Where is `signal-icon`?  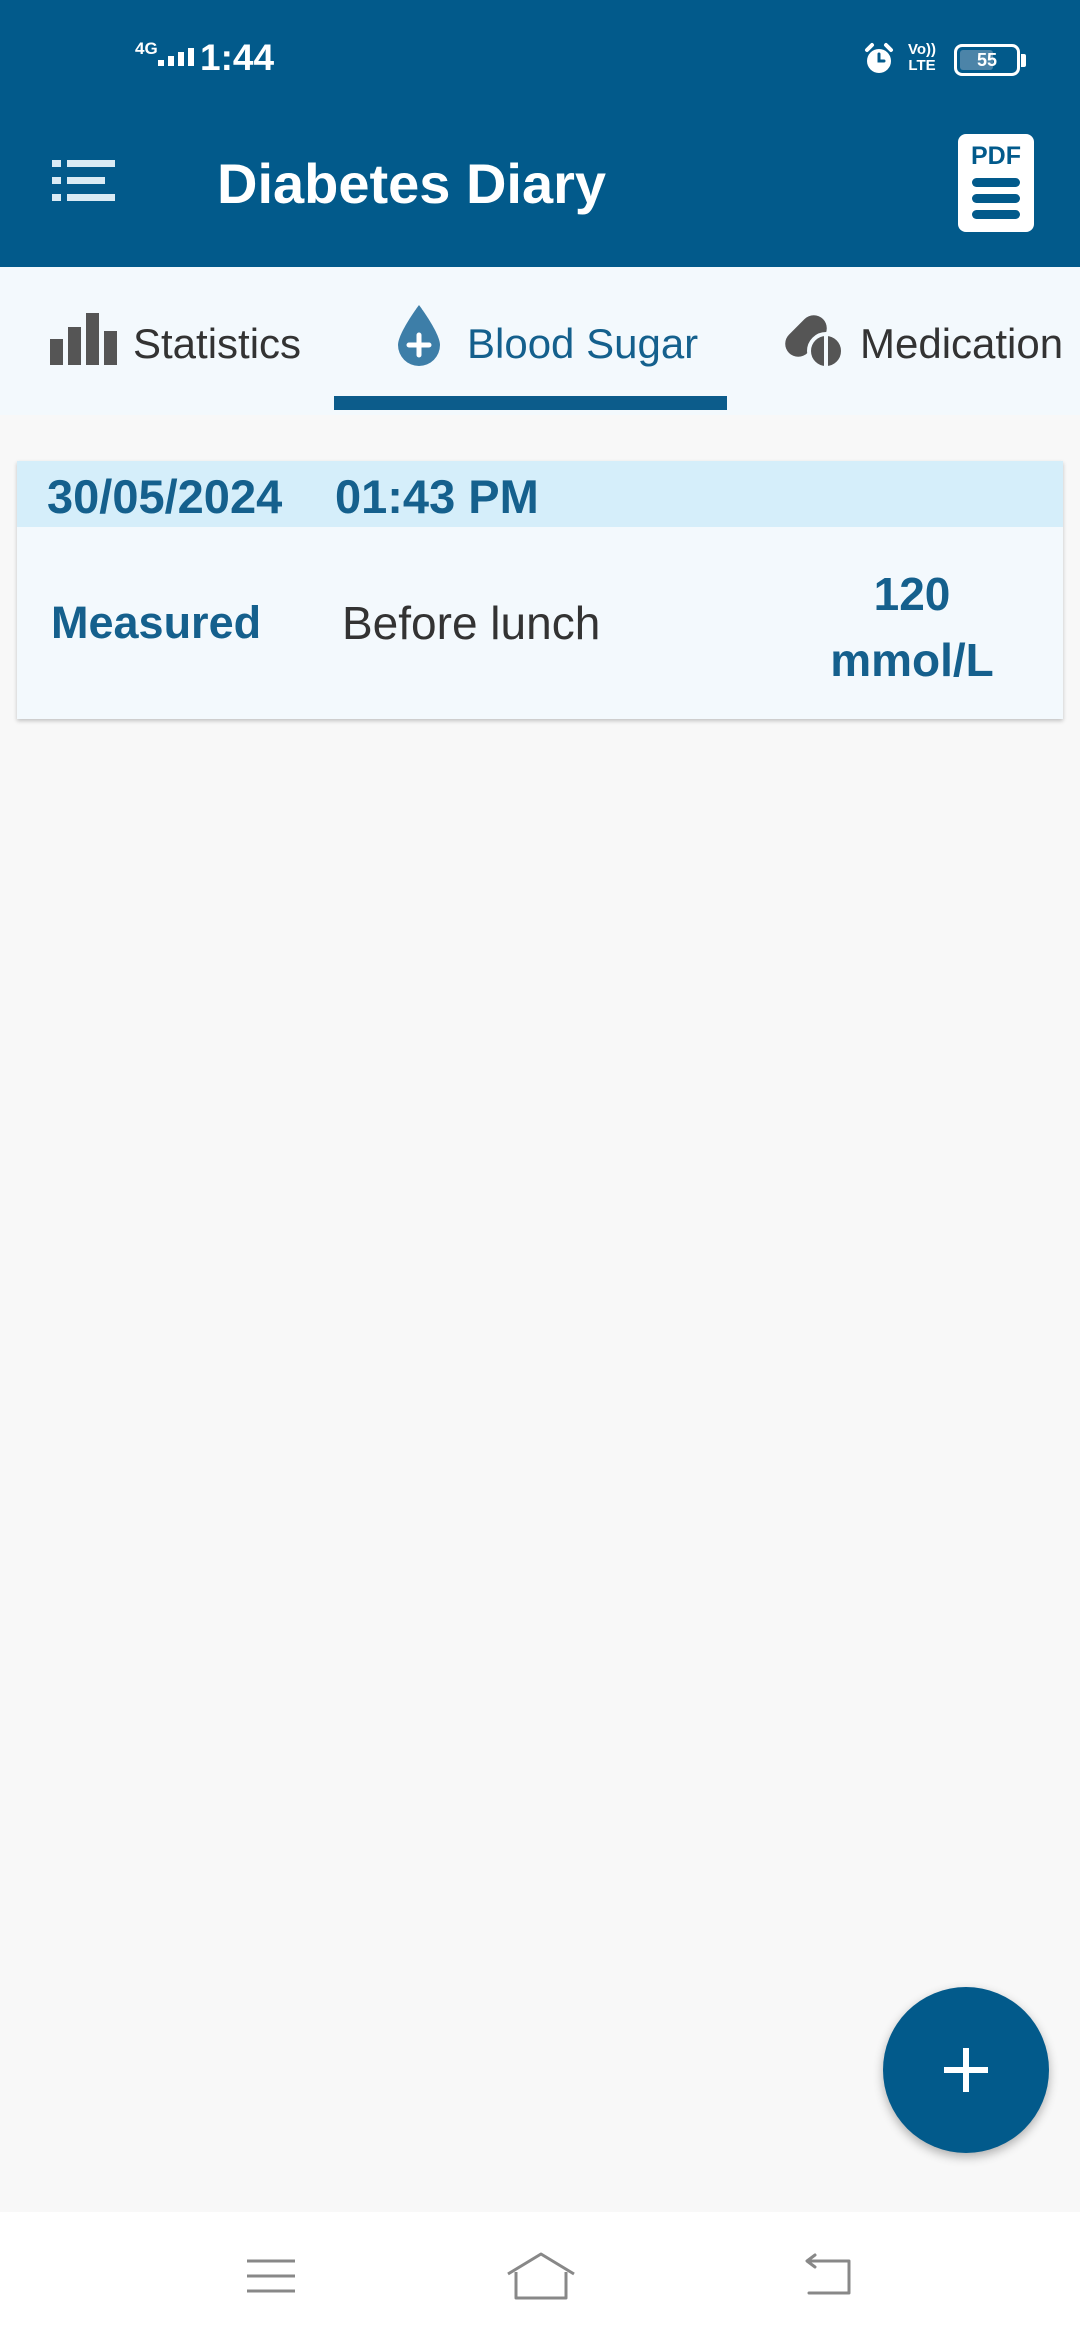 signal-icon is located at coordinates (176, 57).